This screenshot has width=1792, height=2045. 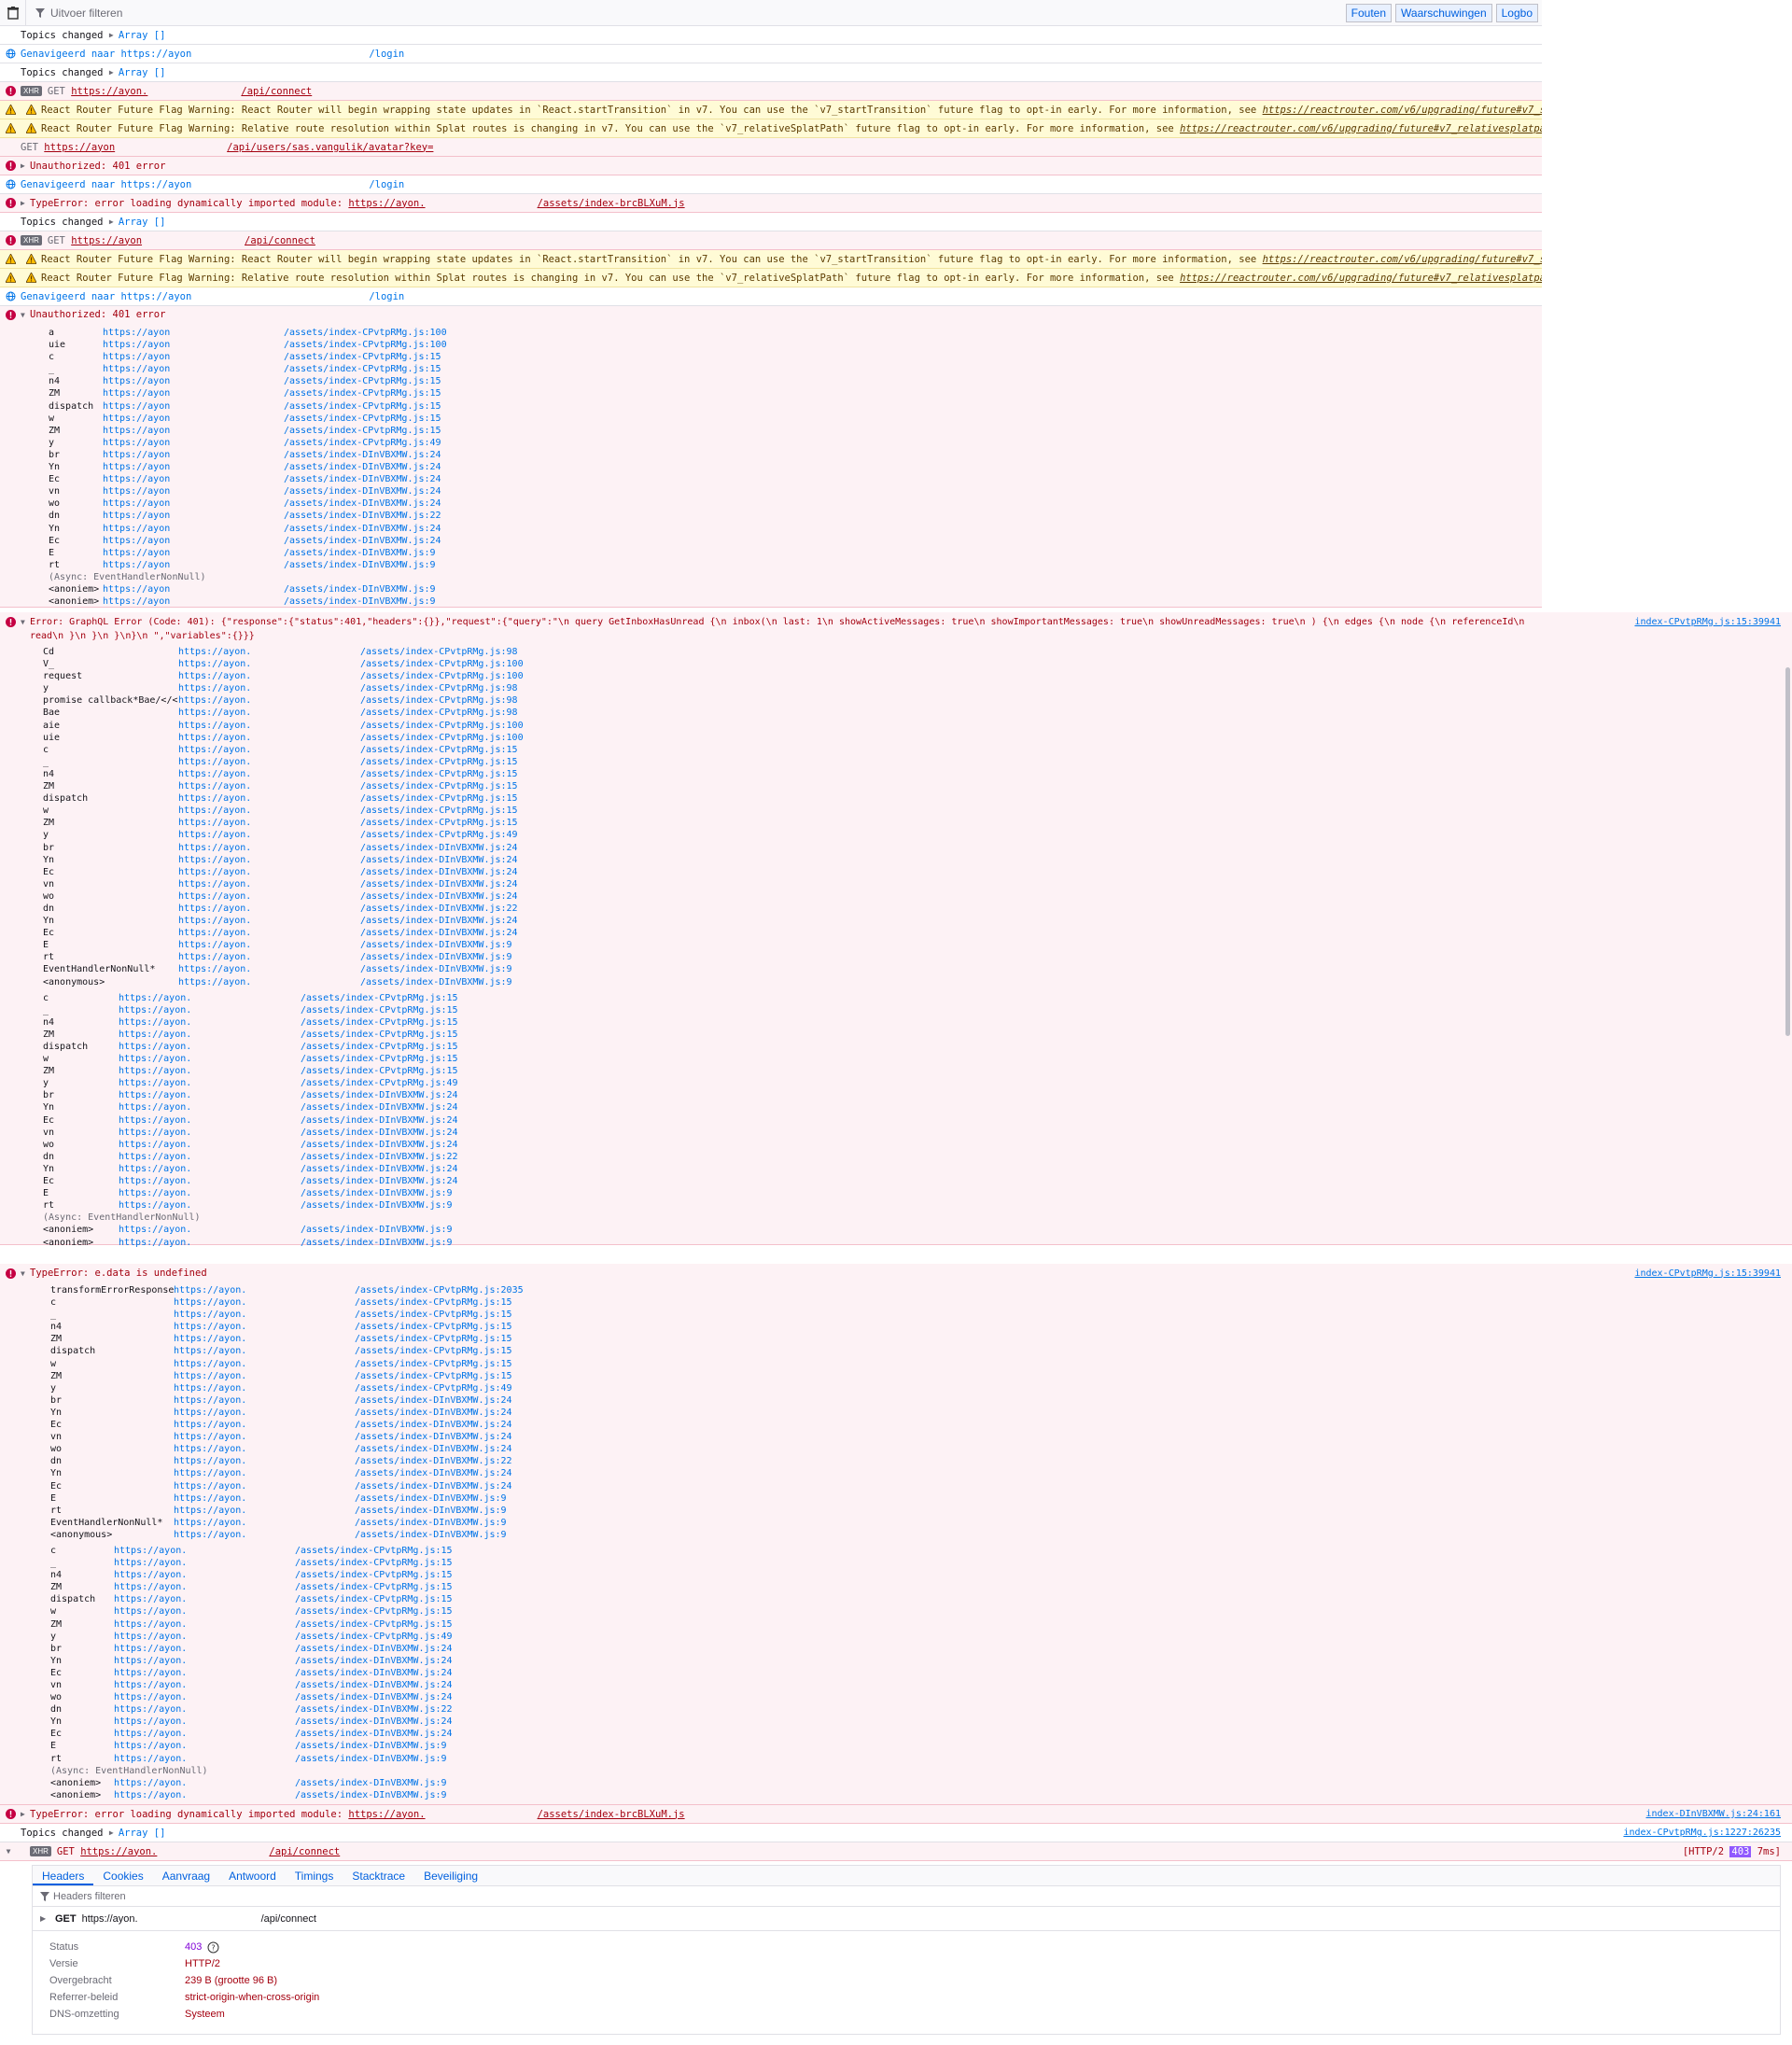 What do you see at coordinates (252, 1875) in the screenshot?
I see `tab-response: Antwoord` at bounding box center [252, 1875].